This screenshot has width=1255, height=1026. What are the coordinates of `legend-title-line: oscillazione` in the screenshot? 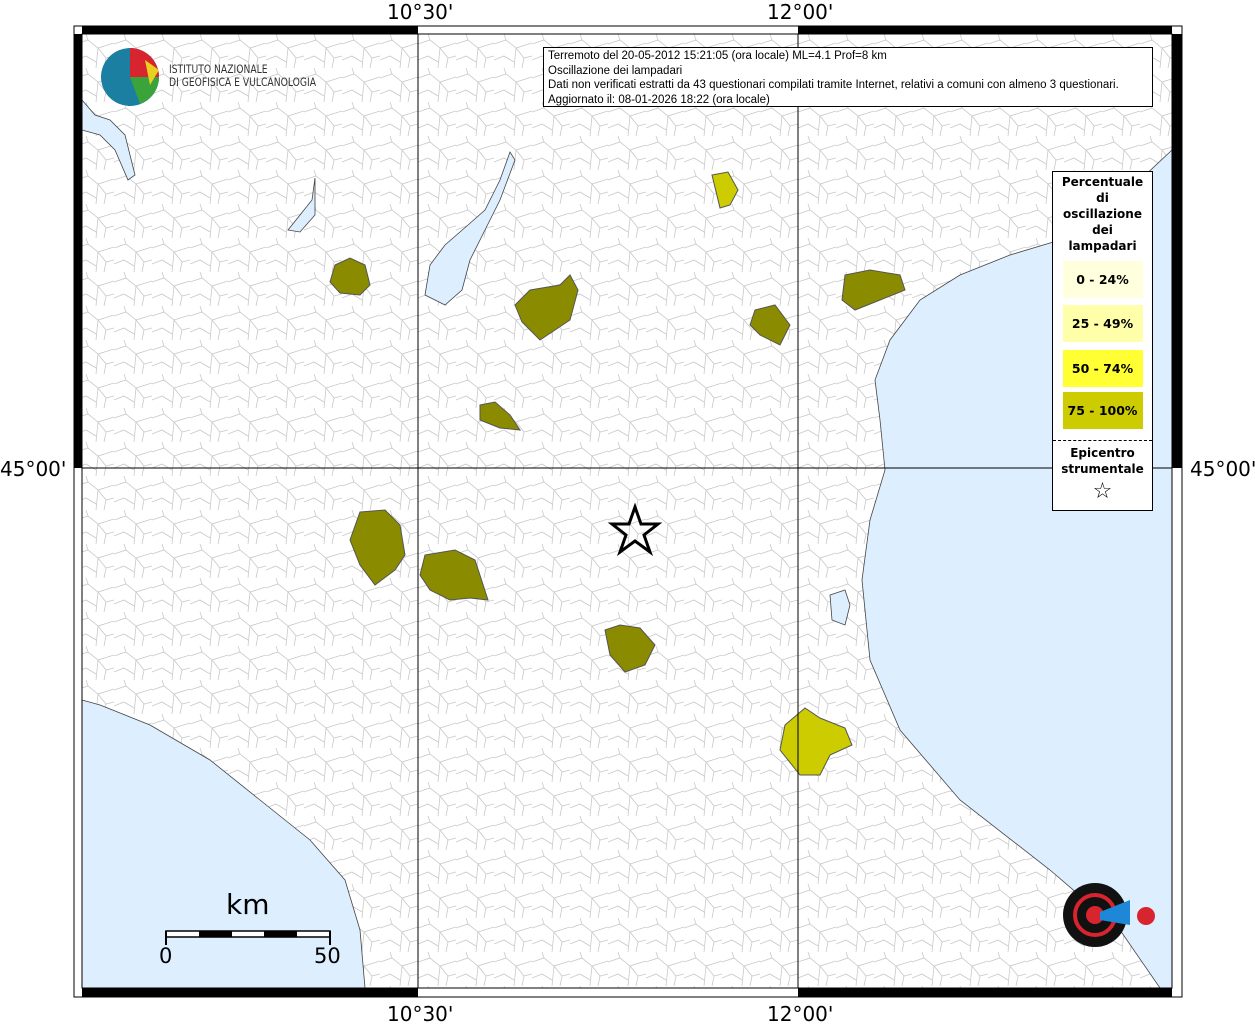 It's located at (1102, 214).